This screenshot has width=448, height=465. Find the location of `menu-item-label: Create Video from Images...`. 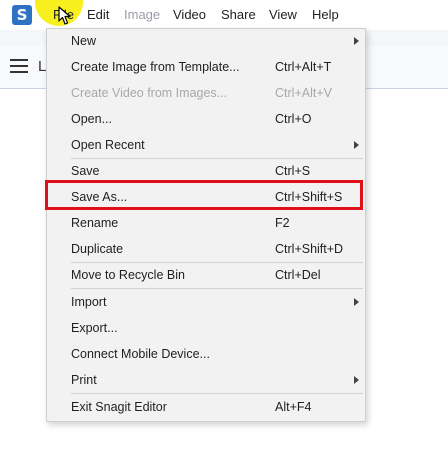

menu-item-label: Create Video from Images... is located at coordinates (149, 93).